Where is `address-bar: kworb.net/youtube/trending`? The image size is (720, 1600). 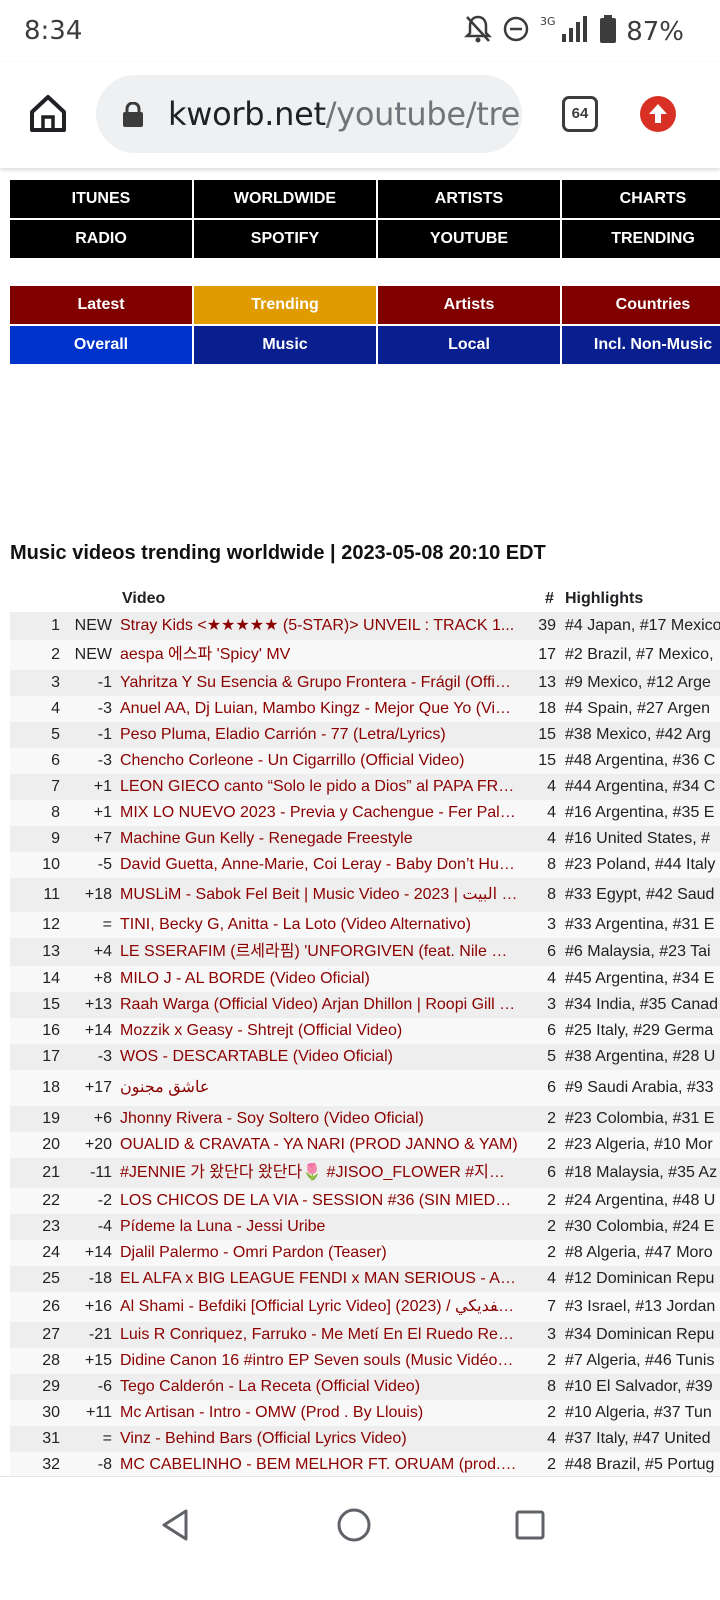
address-bar: kworb.net/youtube/trending is located at coordinates (309, 114).